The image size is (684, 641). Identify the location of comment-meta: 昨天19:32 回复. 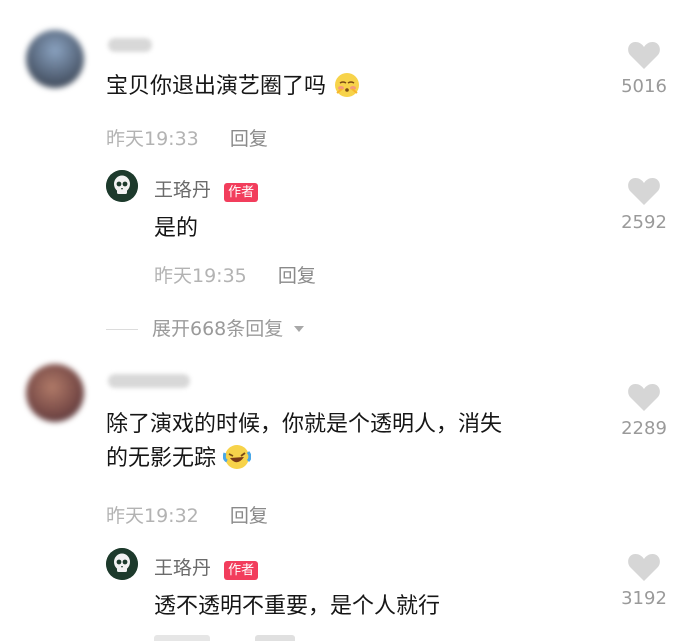
(187, 514).